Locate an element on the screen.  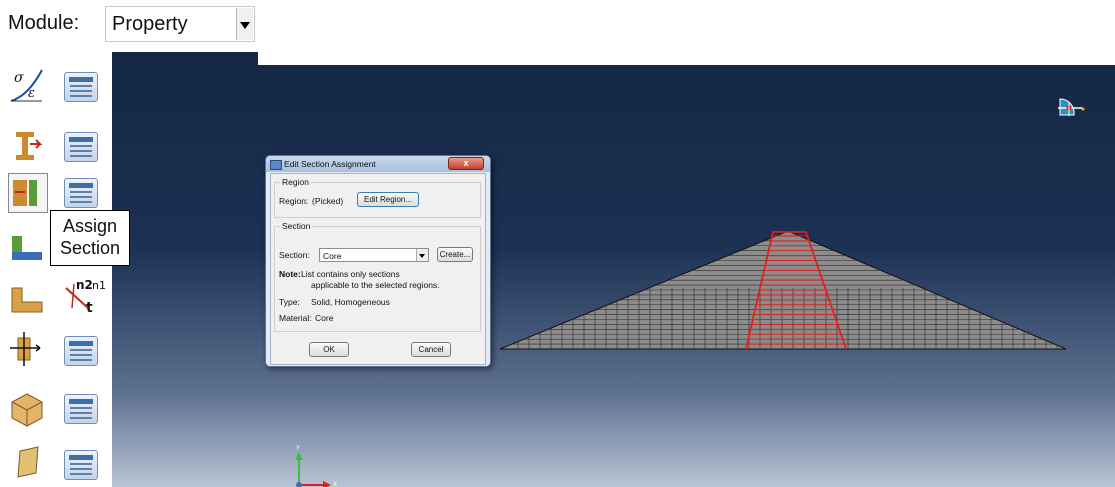
svg-text: σ is located at coordinates (19, 78).